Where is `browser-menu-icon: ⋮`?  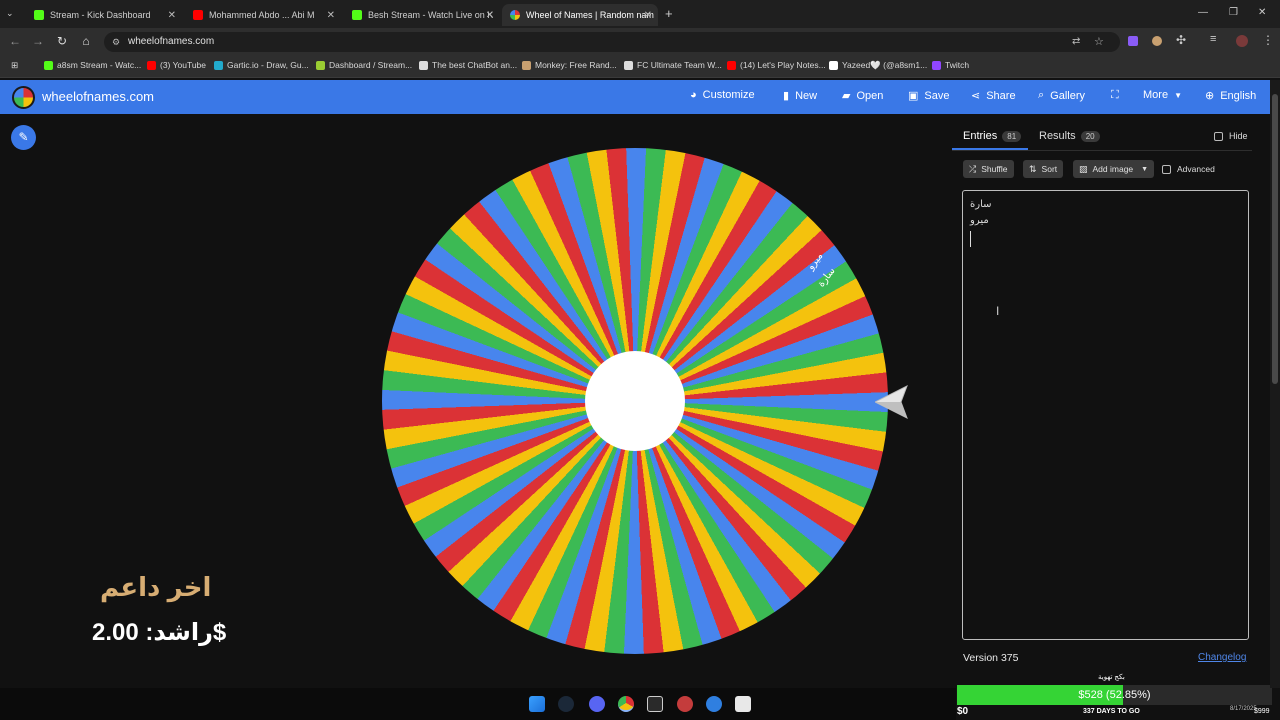
browser-menu-icon: ⋮ is located at coordinates (1268, 40).